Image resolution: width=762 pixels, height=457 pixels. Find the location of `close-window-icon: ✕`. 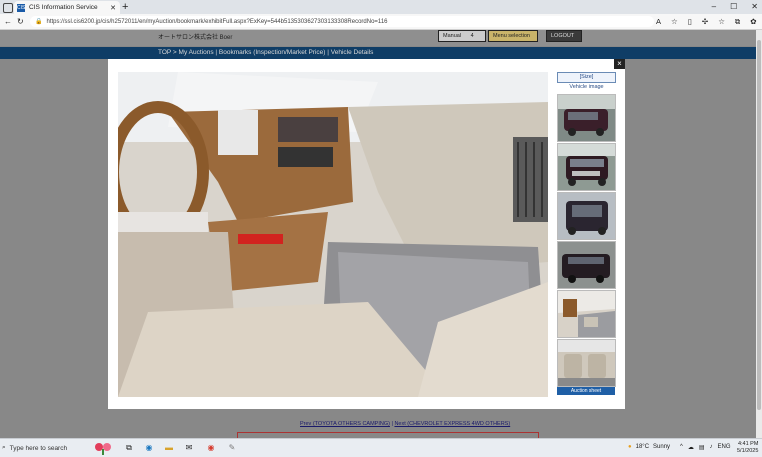

close-window-icon: ✕ is located at coordinates (754, 7).